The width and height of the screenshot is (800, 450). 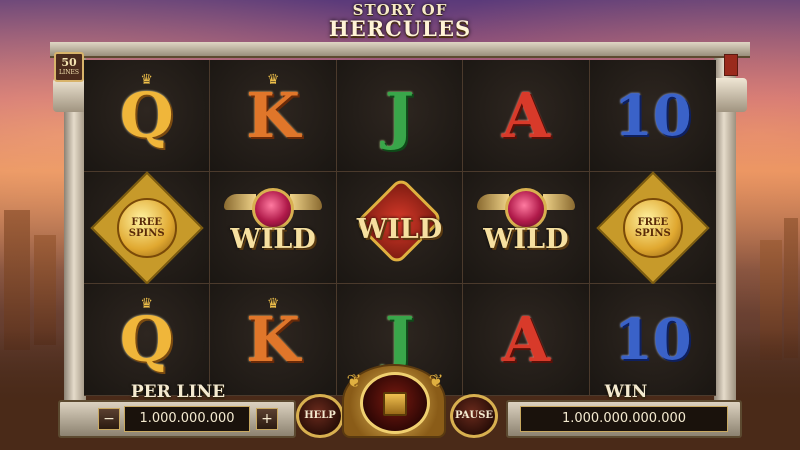 What do you see at coordinates (624, 419) in the screenshot?
I see `win-value: 1.000.000.000.000` at bounding box center [624, 419].